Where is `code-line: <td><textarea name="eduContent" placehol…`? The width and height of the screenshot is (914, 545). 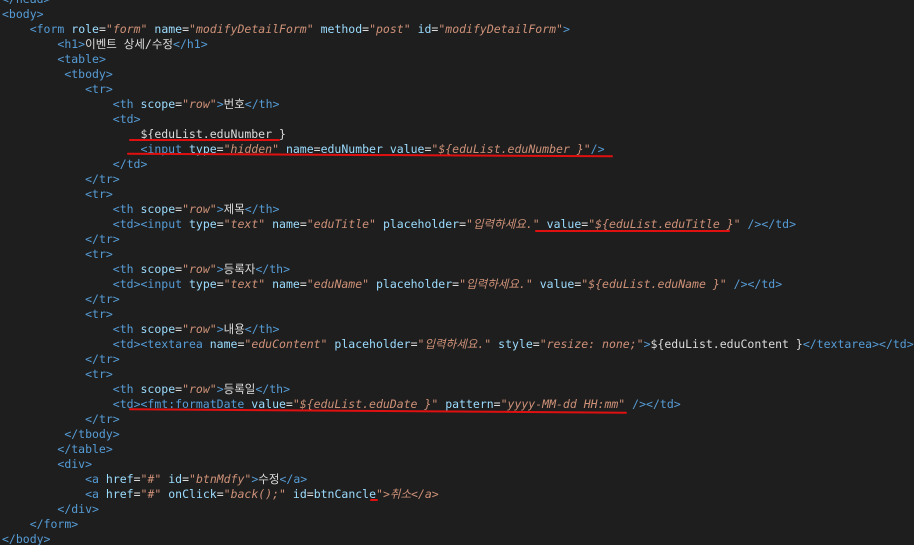 code-line: <td><textarea name="eduContent" placehol… is located at coordinates (513, 344).